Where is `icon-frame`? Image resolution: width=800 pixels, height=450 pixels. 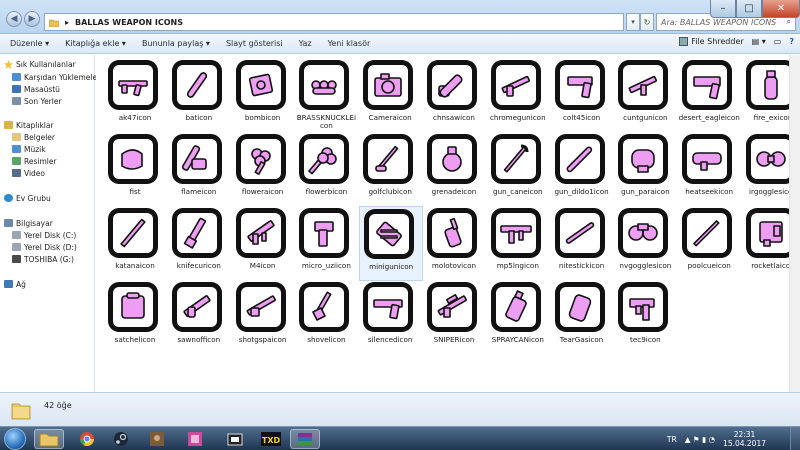
icon-frame is located at coordinates (388, 159).